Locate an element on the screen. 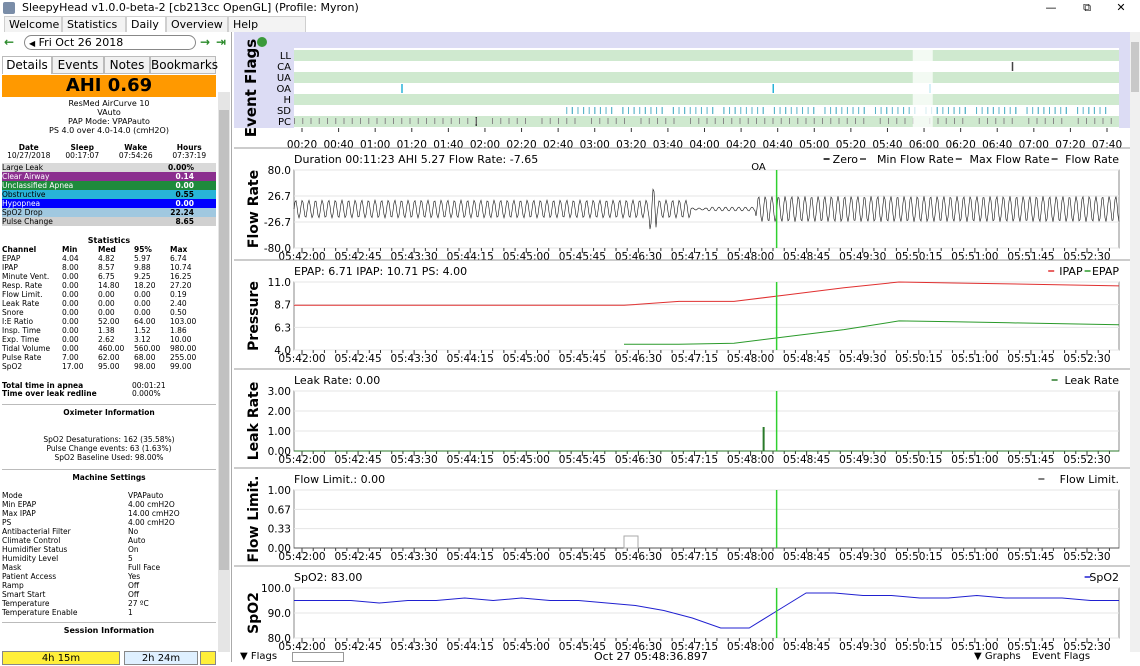 This screenshot has height=666, width=1140. statistics-cell: 103.00 is located at coordinates (183, 321).